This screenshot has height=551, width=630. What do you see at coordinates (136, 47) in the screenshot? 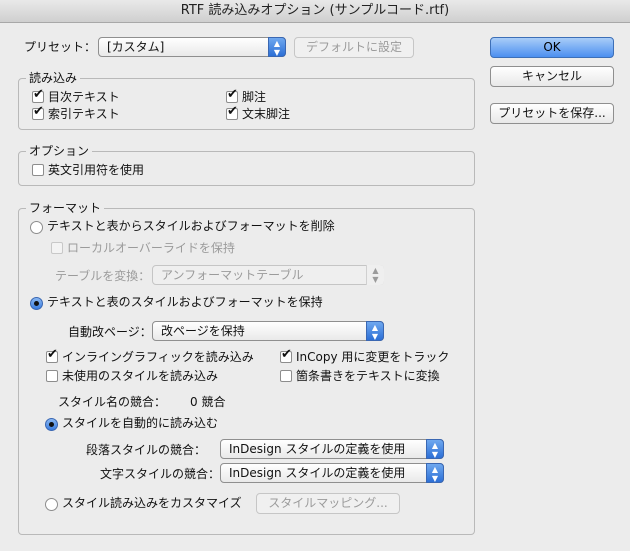
I see `preset-value: [カスタム]` at bounding box center [136, 47].